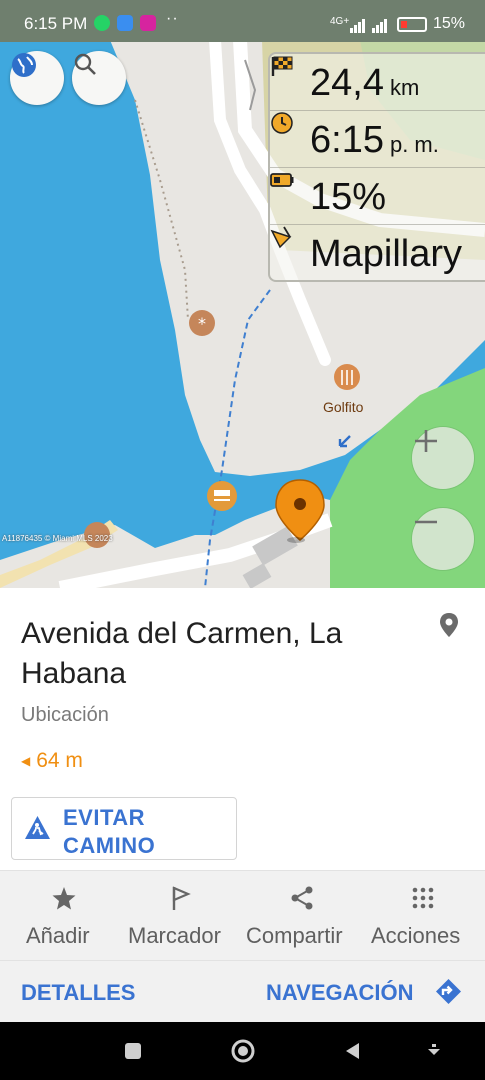 The width and height of the screenshot is (485, 1080). Describe the element at coordinates (282, 66) in the screenshot. I see `checkered-flag-icon` at that location.